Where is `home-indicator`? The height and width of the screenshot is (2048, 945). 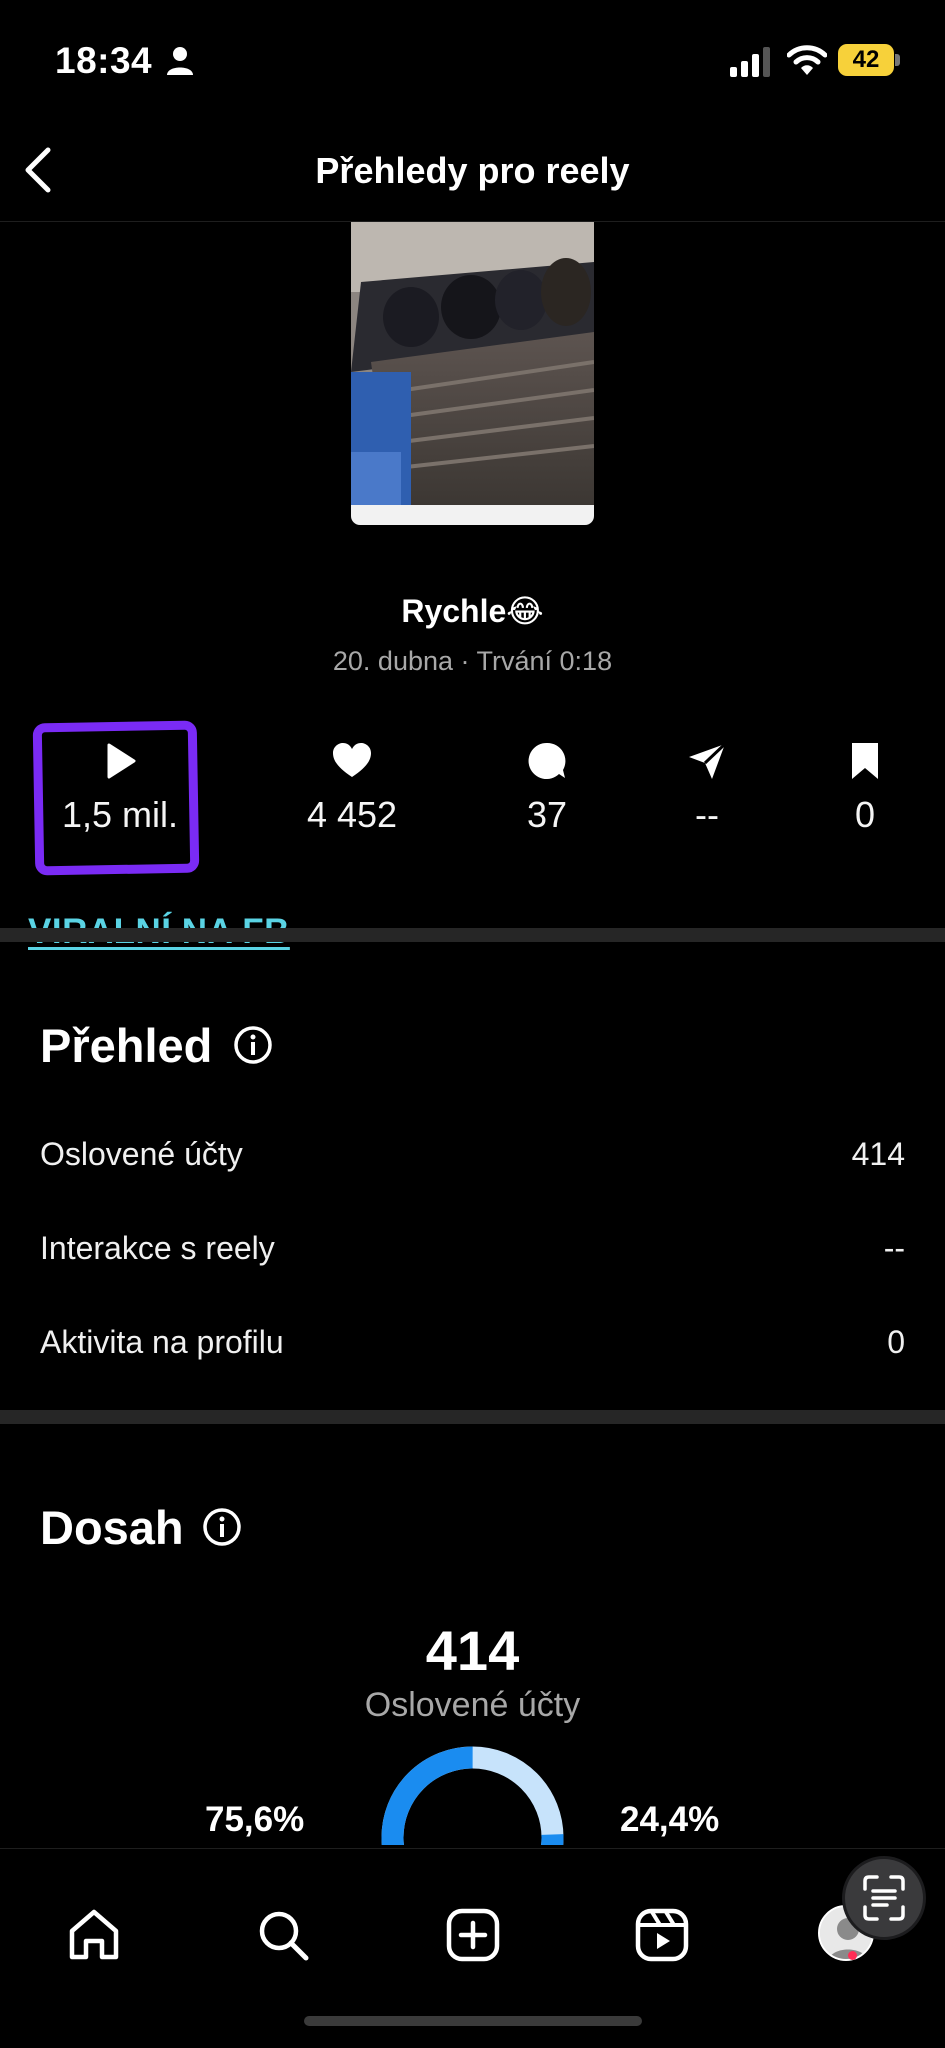
home-indicator is located at coordinates (473, 2021).